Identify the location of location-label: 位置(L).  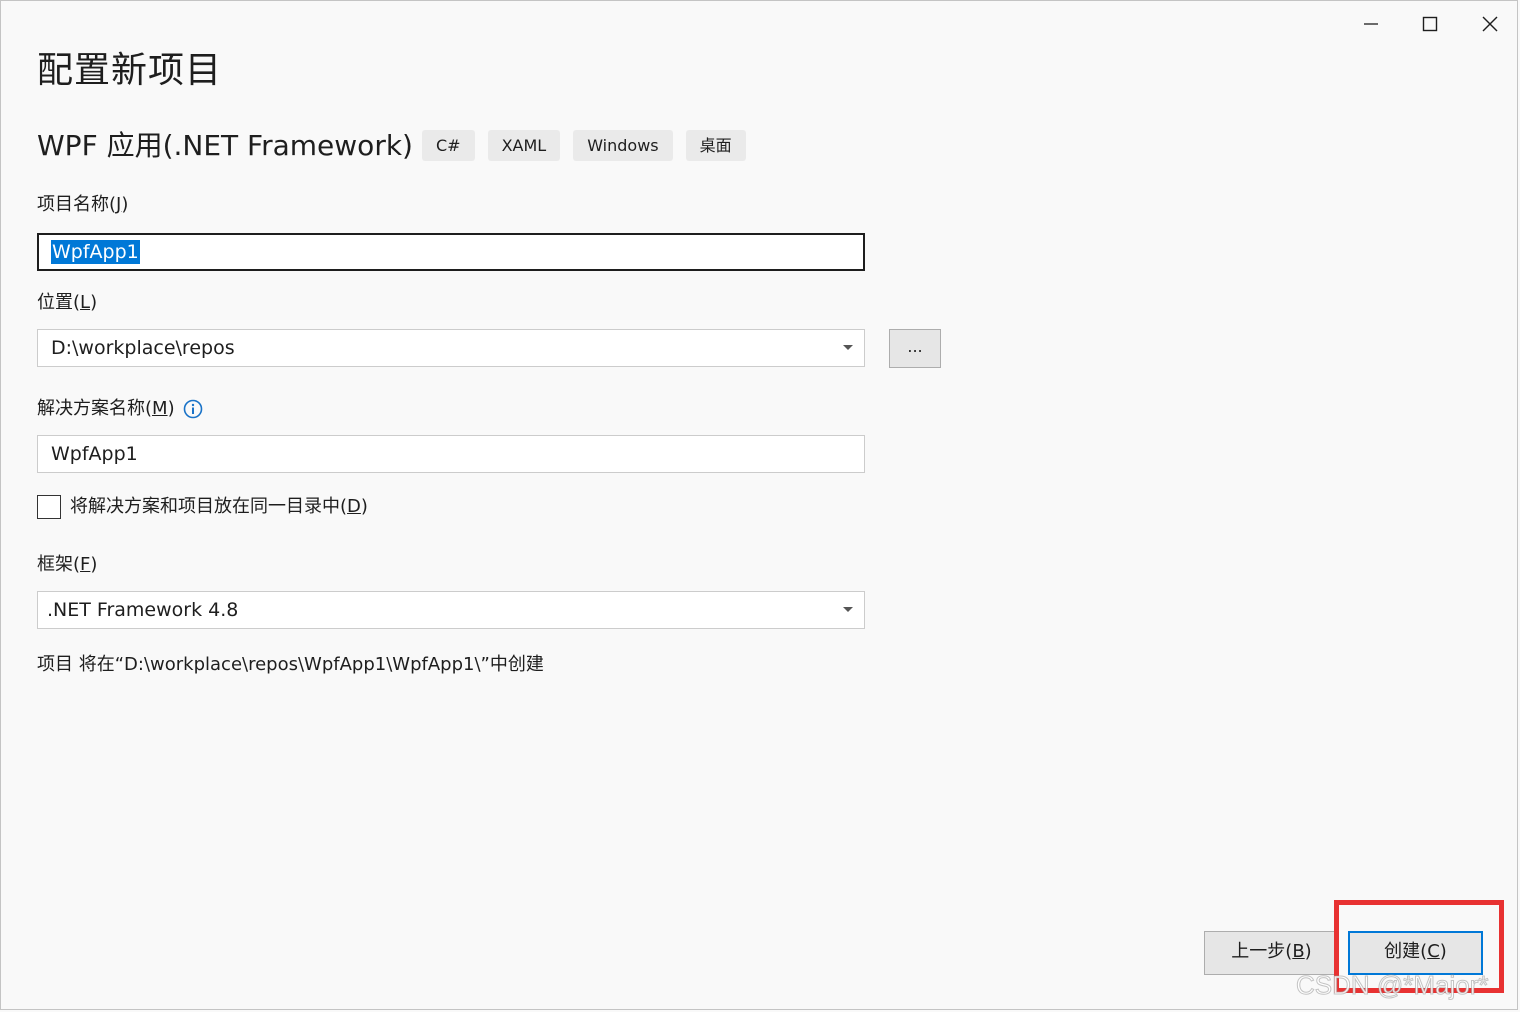
(67, 302).